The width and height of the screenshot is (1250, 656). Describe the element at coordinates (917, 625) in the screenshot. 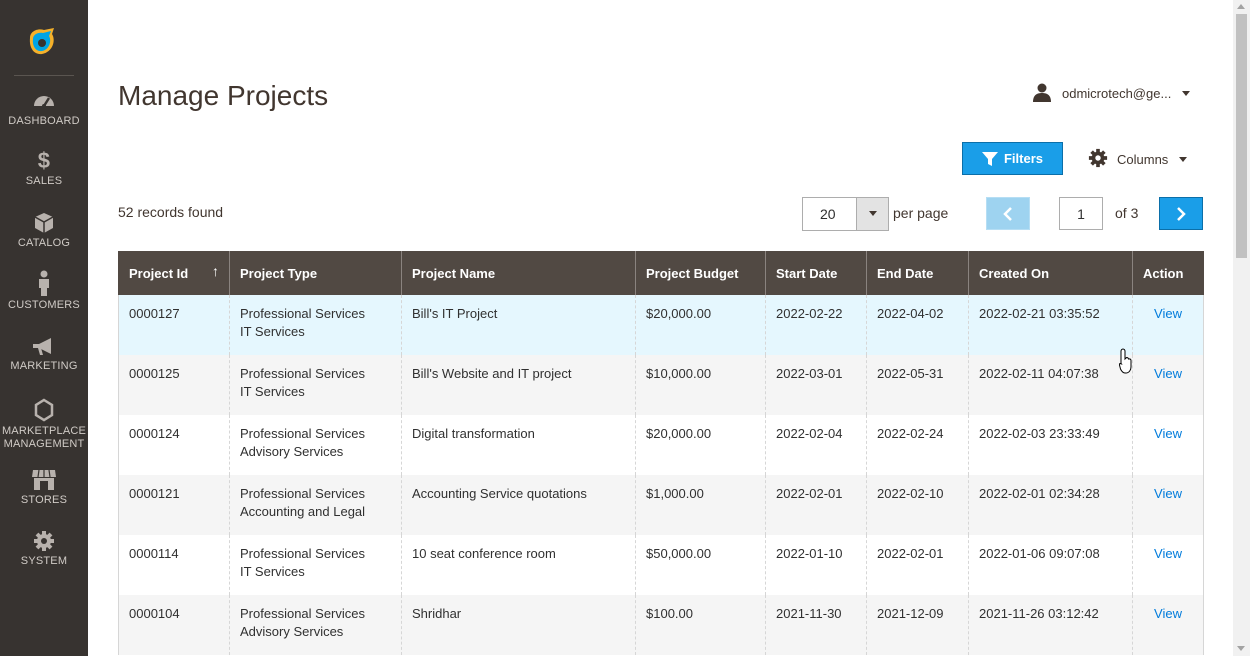

I see `cell-end-date: 2021-12-09` at that location.